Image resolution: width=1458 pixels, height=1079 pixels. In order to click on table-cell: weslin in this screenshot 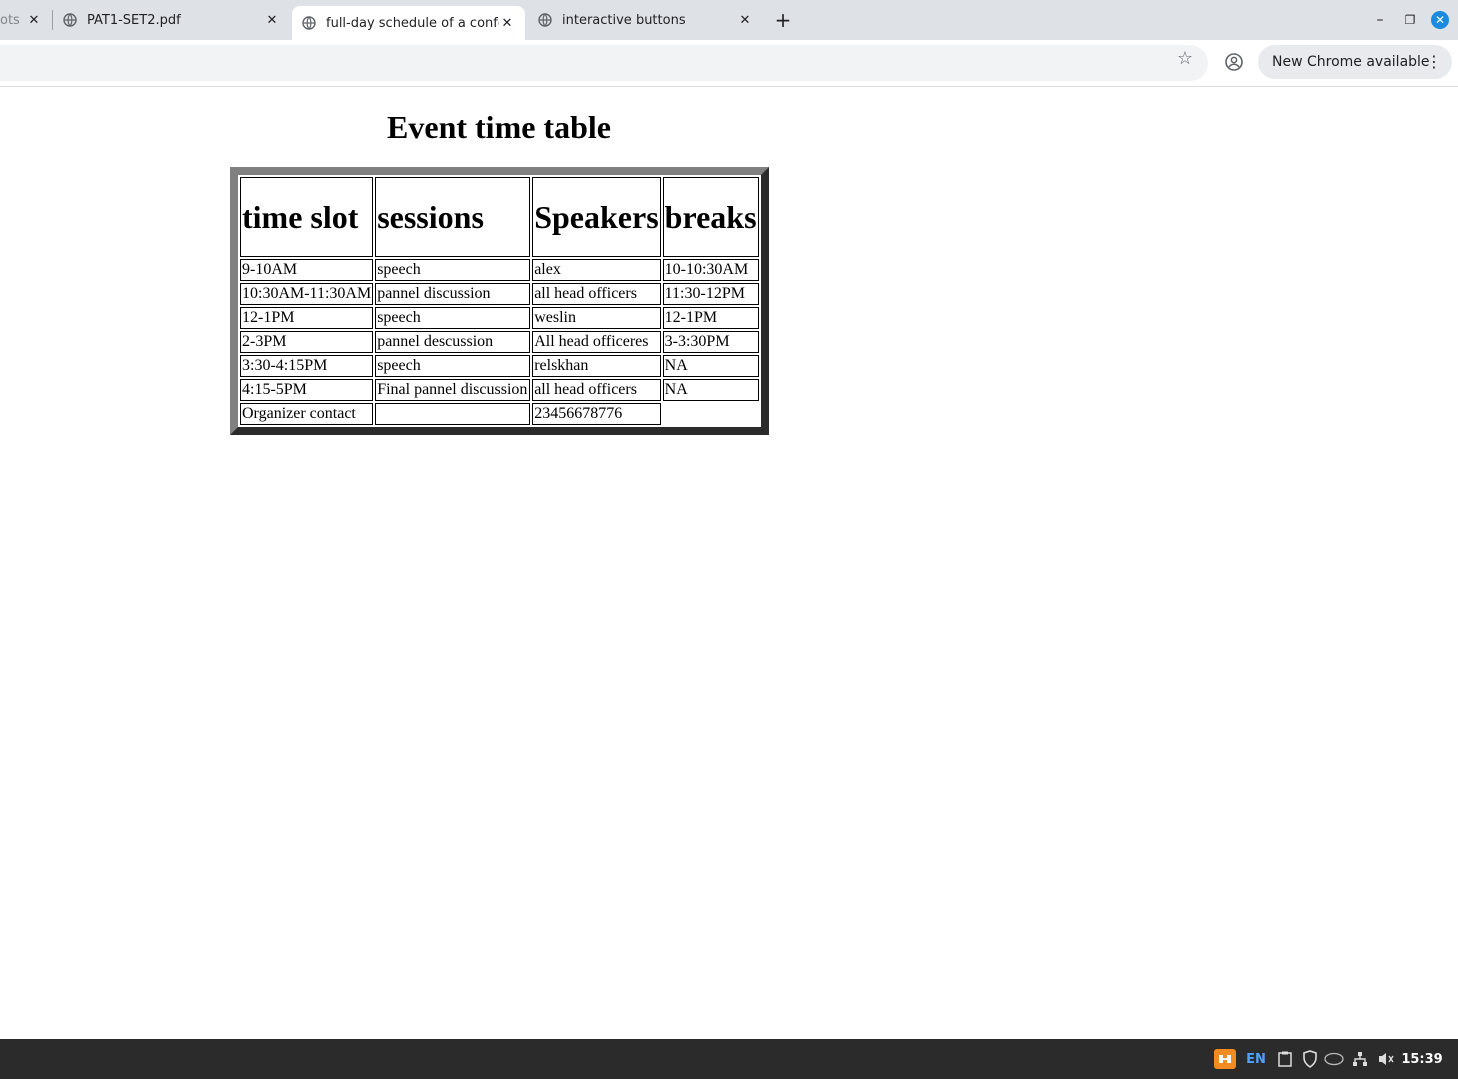, I will do `click(596, 318)`.